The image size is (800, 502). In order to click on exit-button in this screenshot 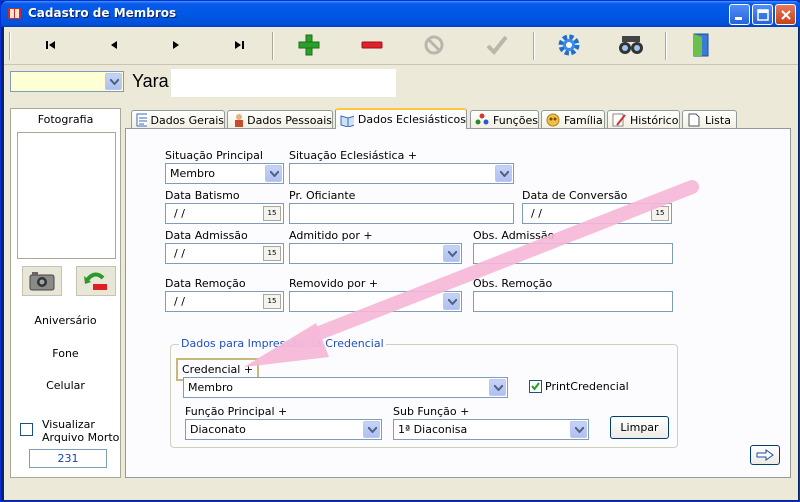, I will do `click(701, 45)`.